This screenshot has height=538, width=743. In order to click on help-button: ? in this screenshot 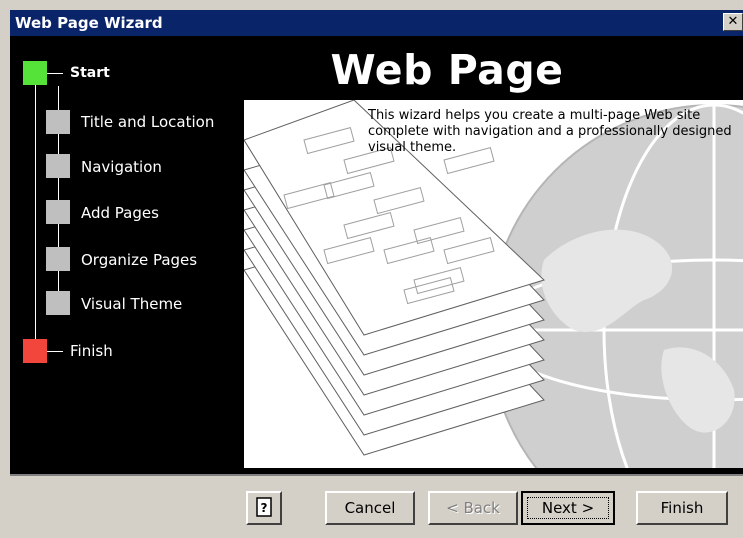, I will do `click(264, 508)`.